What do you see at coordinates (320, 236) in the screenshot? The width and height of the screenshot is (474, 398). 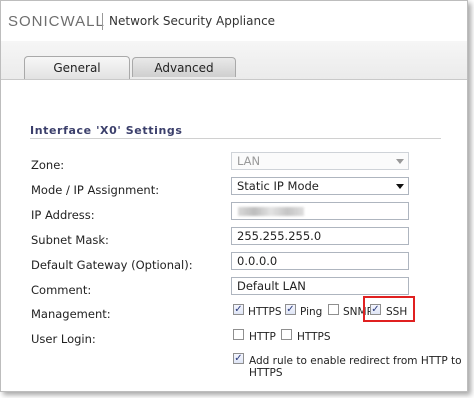 I see `subnet-mask-field: 255.255.255.0` at bounding box center [320, 236].